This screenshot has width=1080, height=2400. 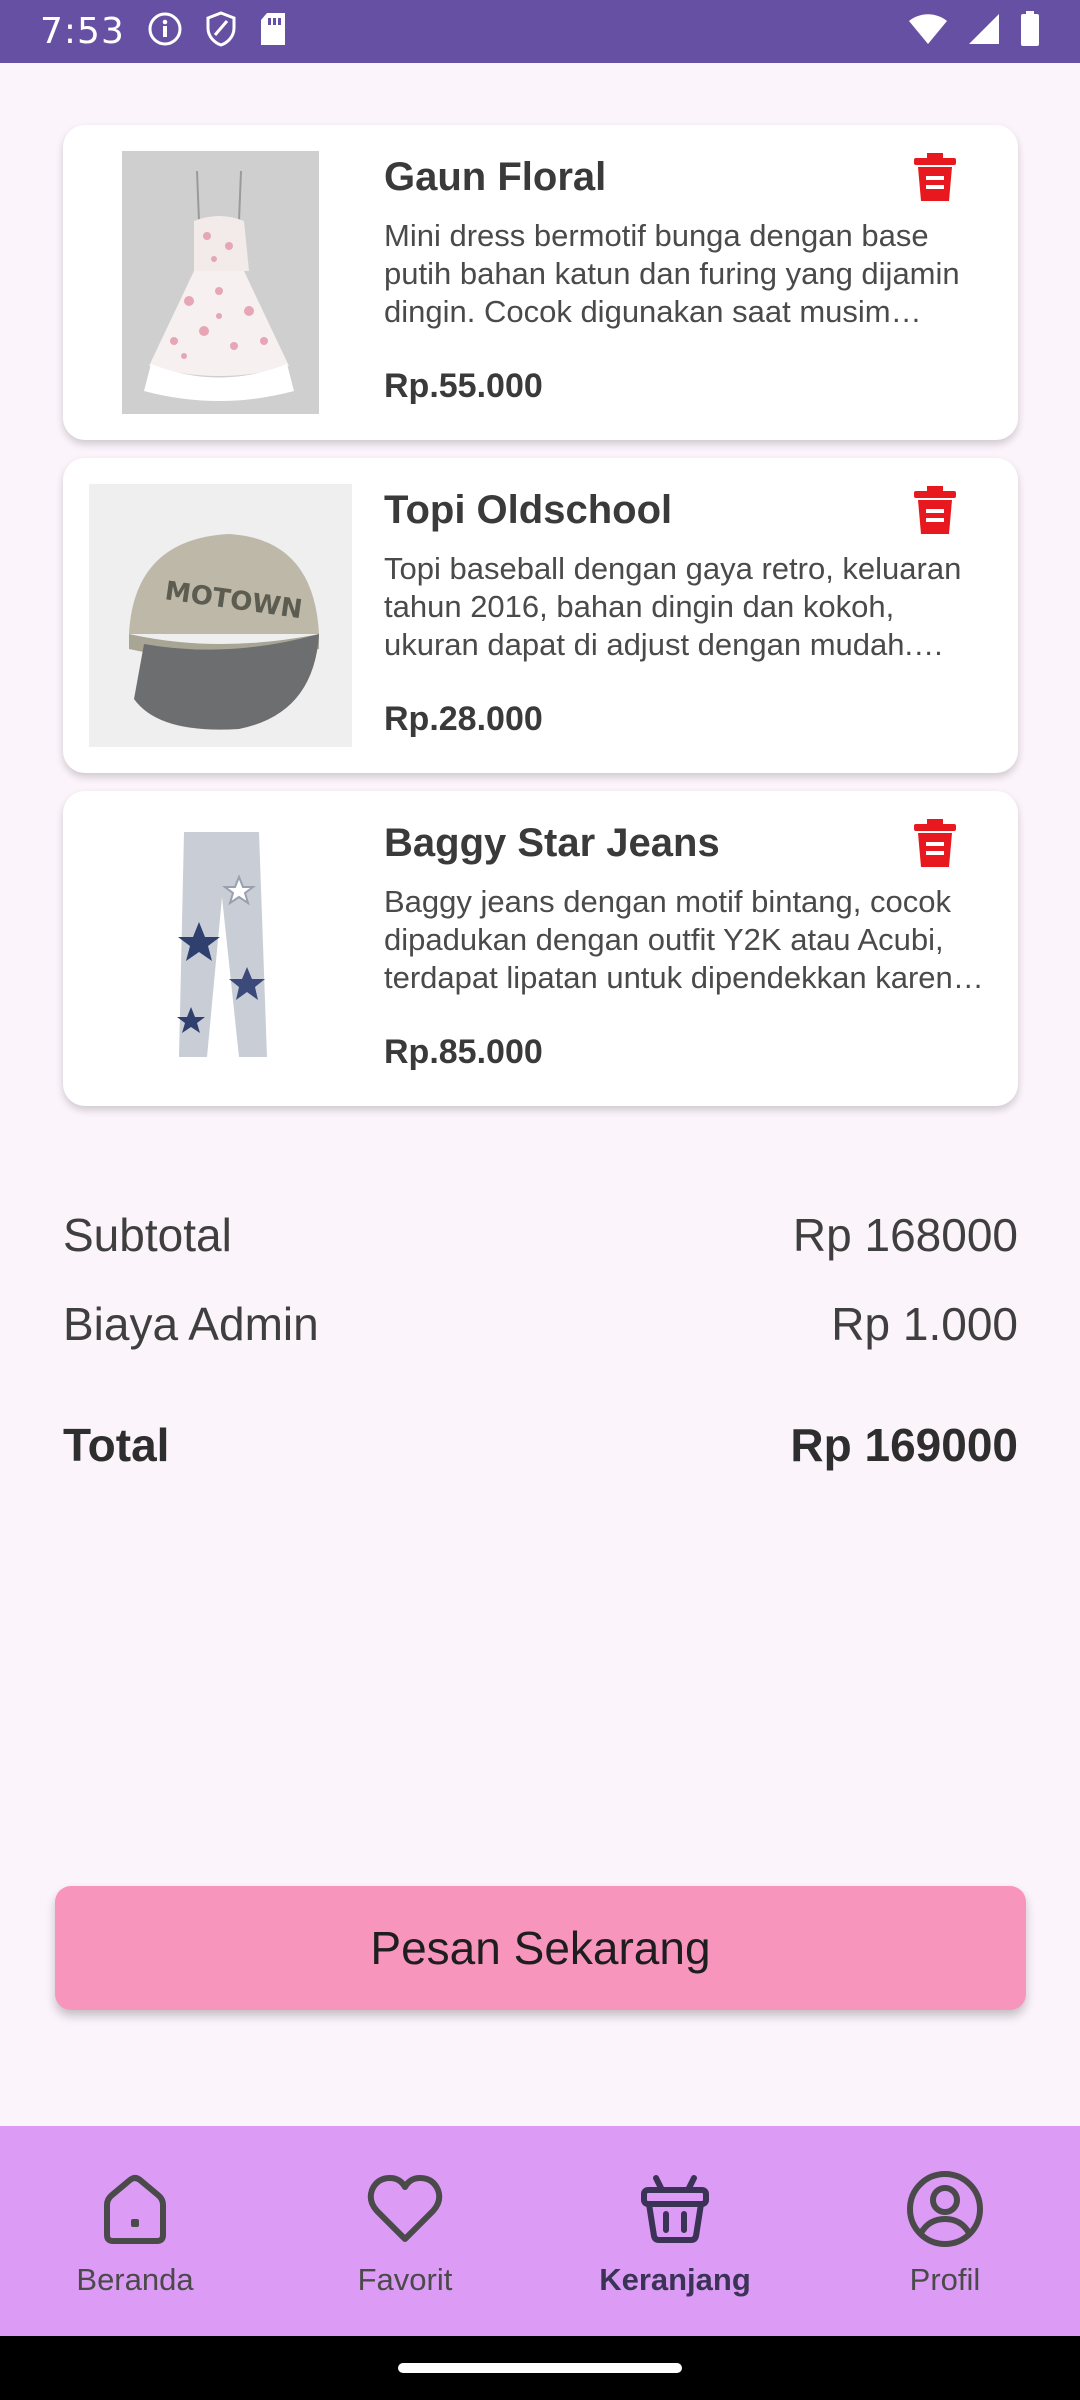 I want to click on order-now-button: Pesan Sekarang, so click(x=540, y=1948).